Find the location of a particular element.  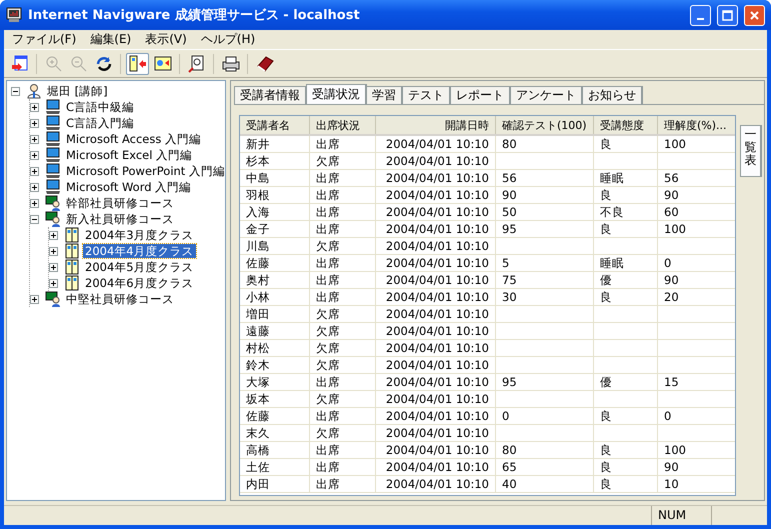

table-cell: 小林 is located at coordinates (275, 297).